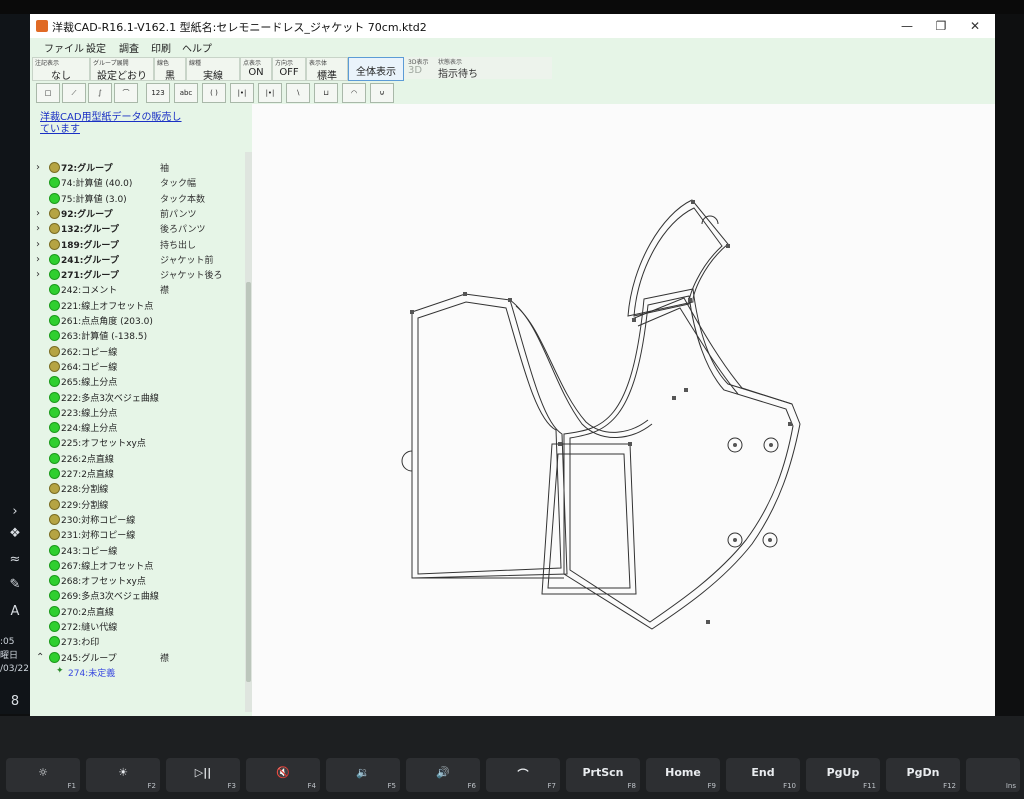 This screenshot has height=799, width=1024. I want to click on tree-scrollbar, so click(248, 432).